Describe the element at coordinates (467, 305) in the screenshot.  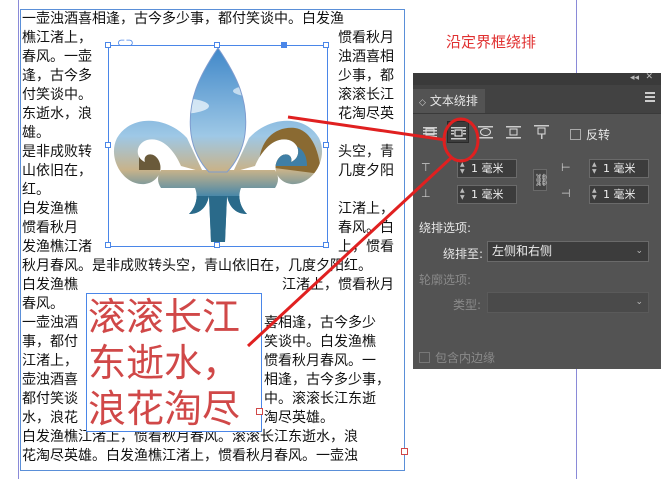
I see `type-label: 类型:` at that location.